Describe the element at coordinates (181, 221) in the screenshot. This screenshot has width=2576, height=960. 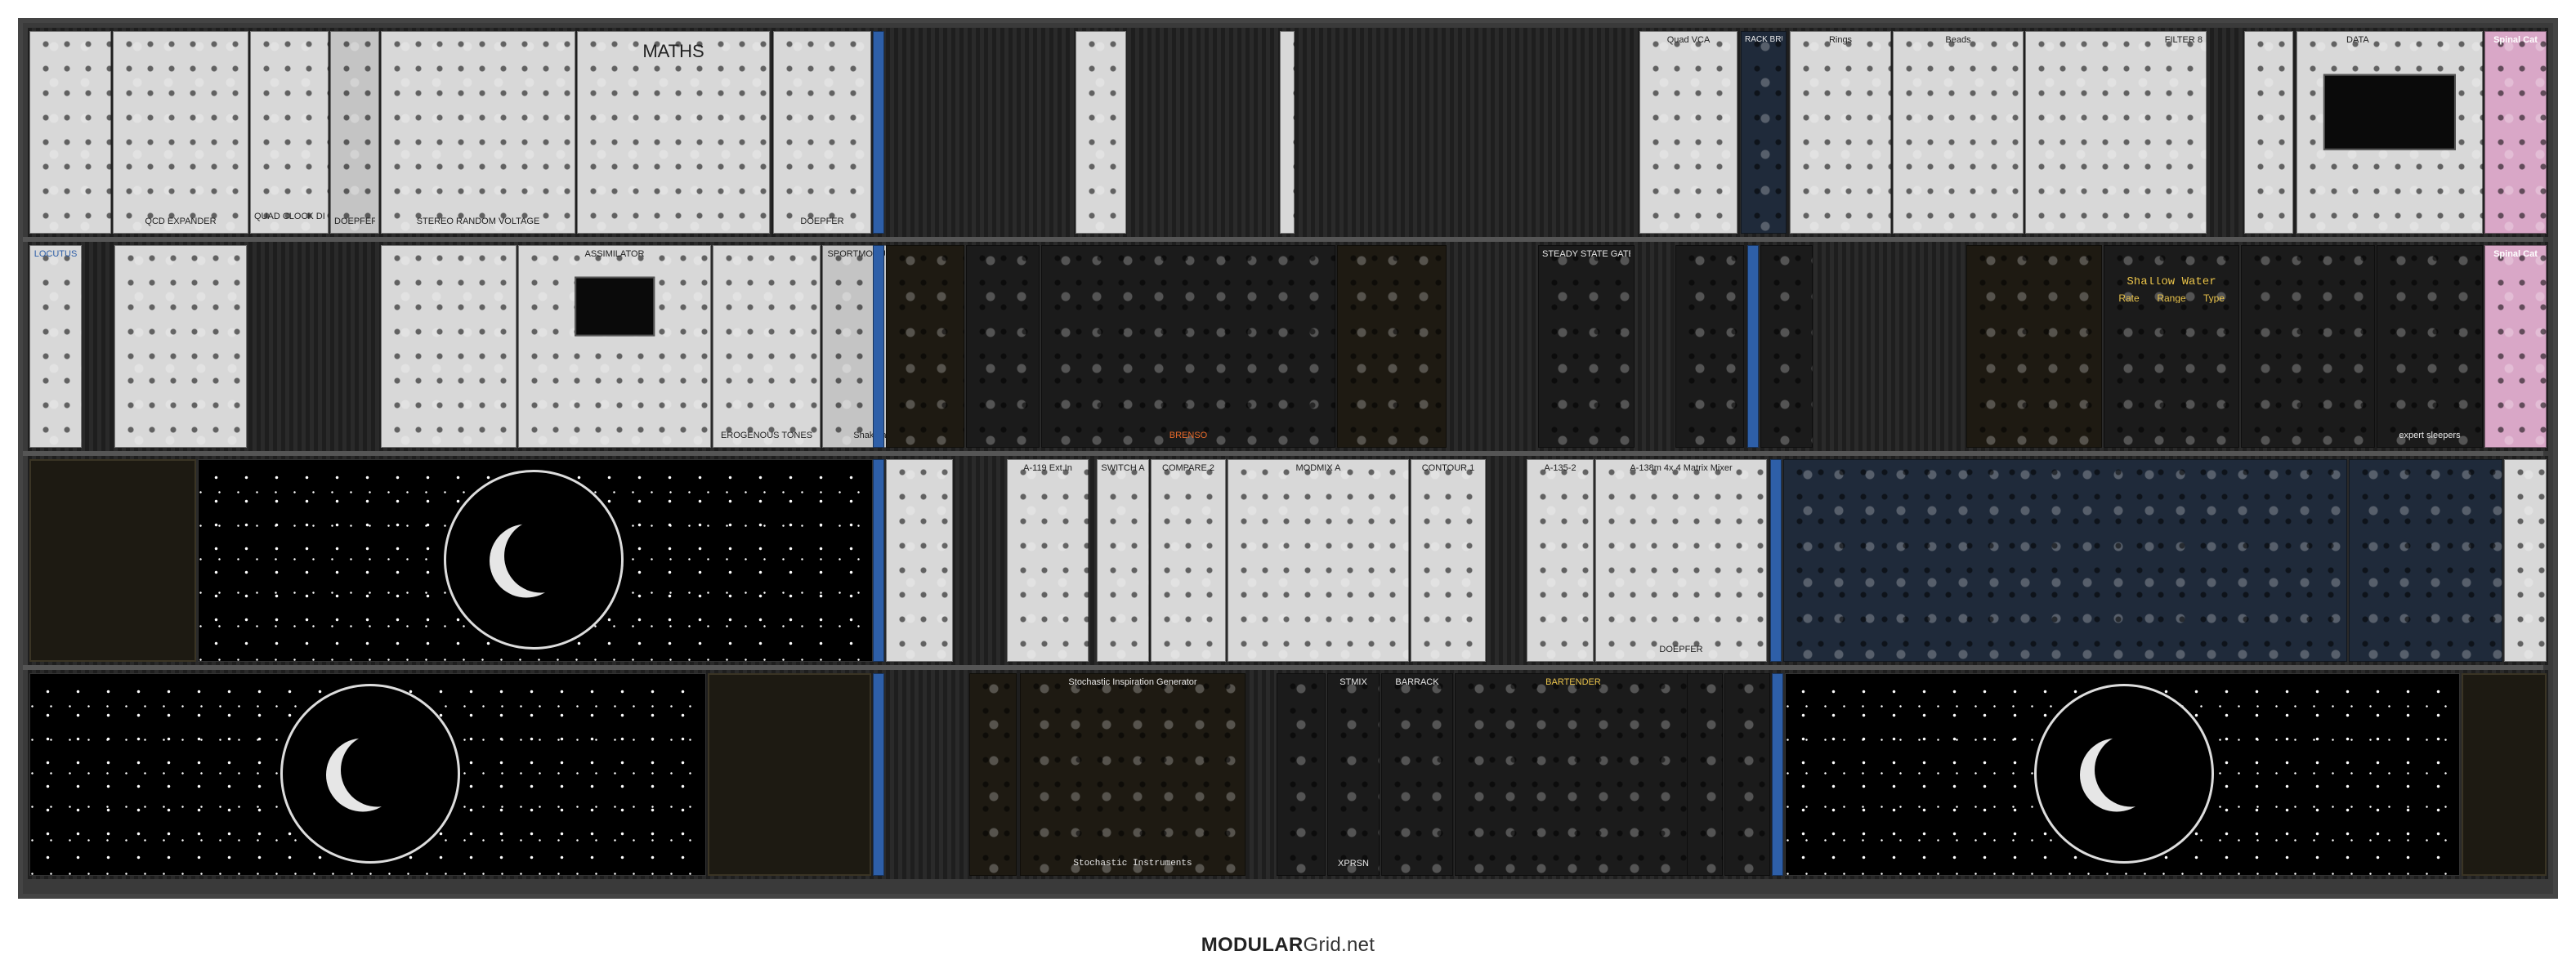
I see `module-label: QCD EXPANDER` at that location.